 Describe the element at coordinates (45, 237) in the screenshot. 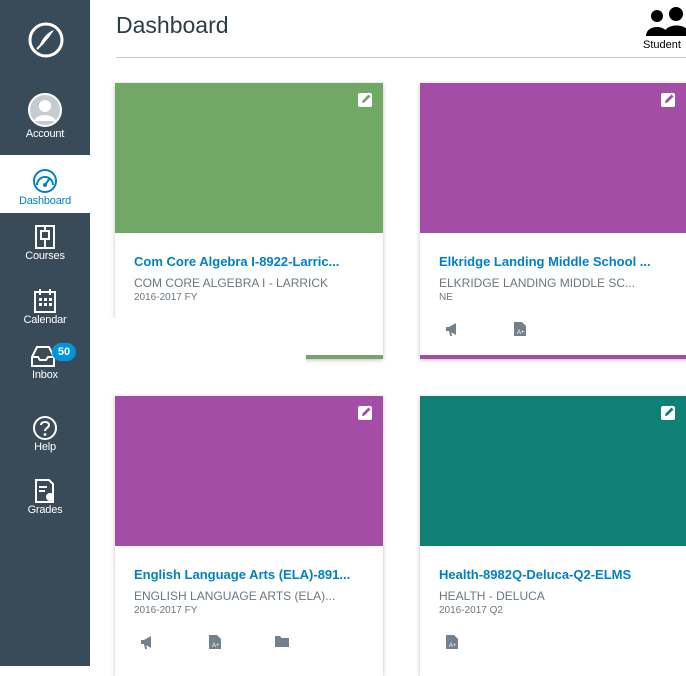

I see `courses-icon` at that location.